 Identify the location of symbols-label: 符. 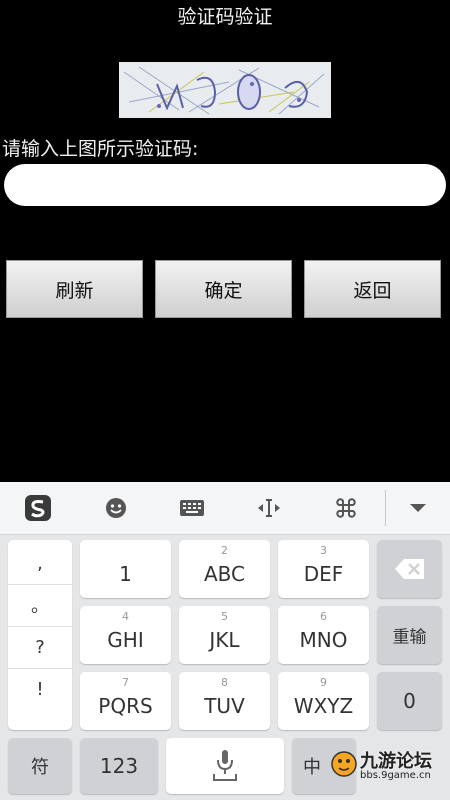
(40, 767).